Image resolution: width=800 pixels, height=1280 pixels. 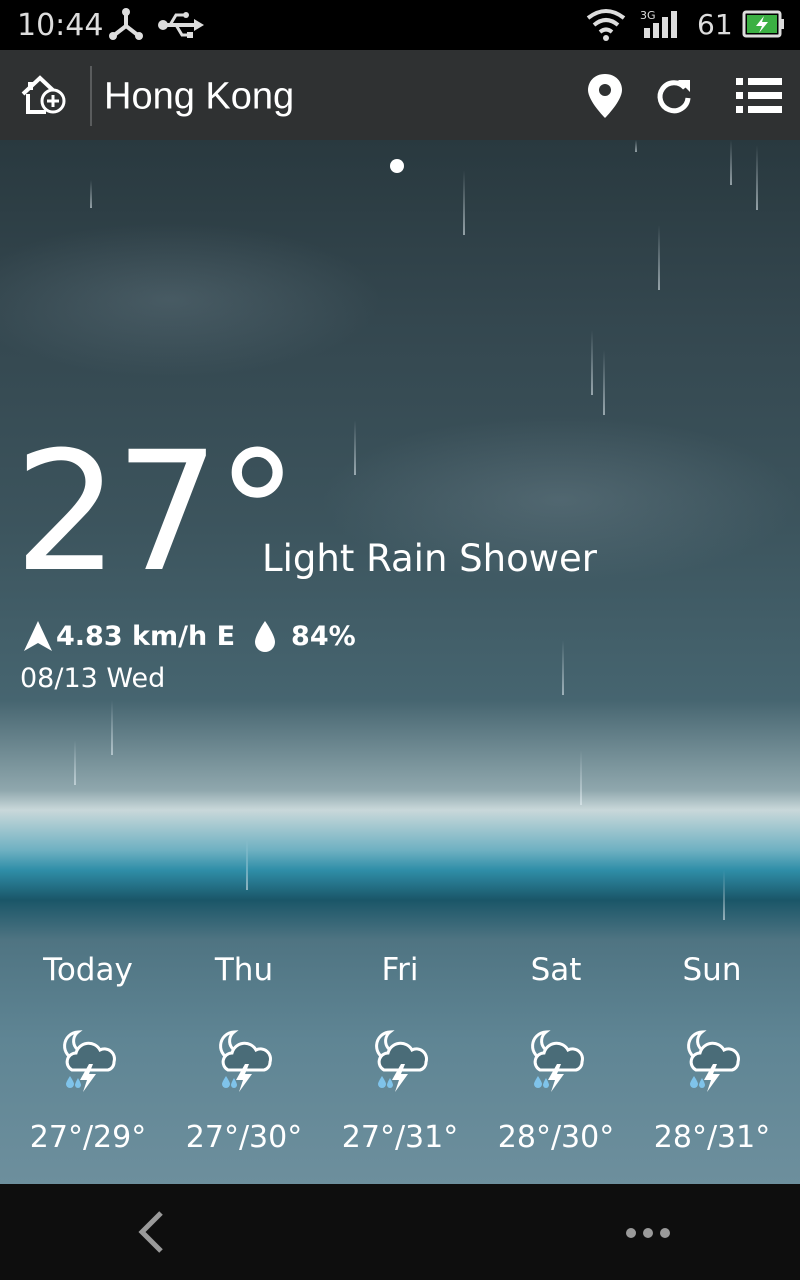 I want to click on current-date: 08/13 Wed, so click(x=93, y=678).